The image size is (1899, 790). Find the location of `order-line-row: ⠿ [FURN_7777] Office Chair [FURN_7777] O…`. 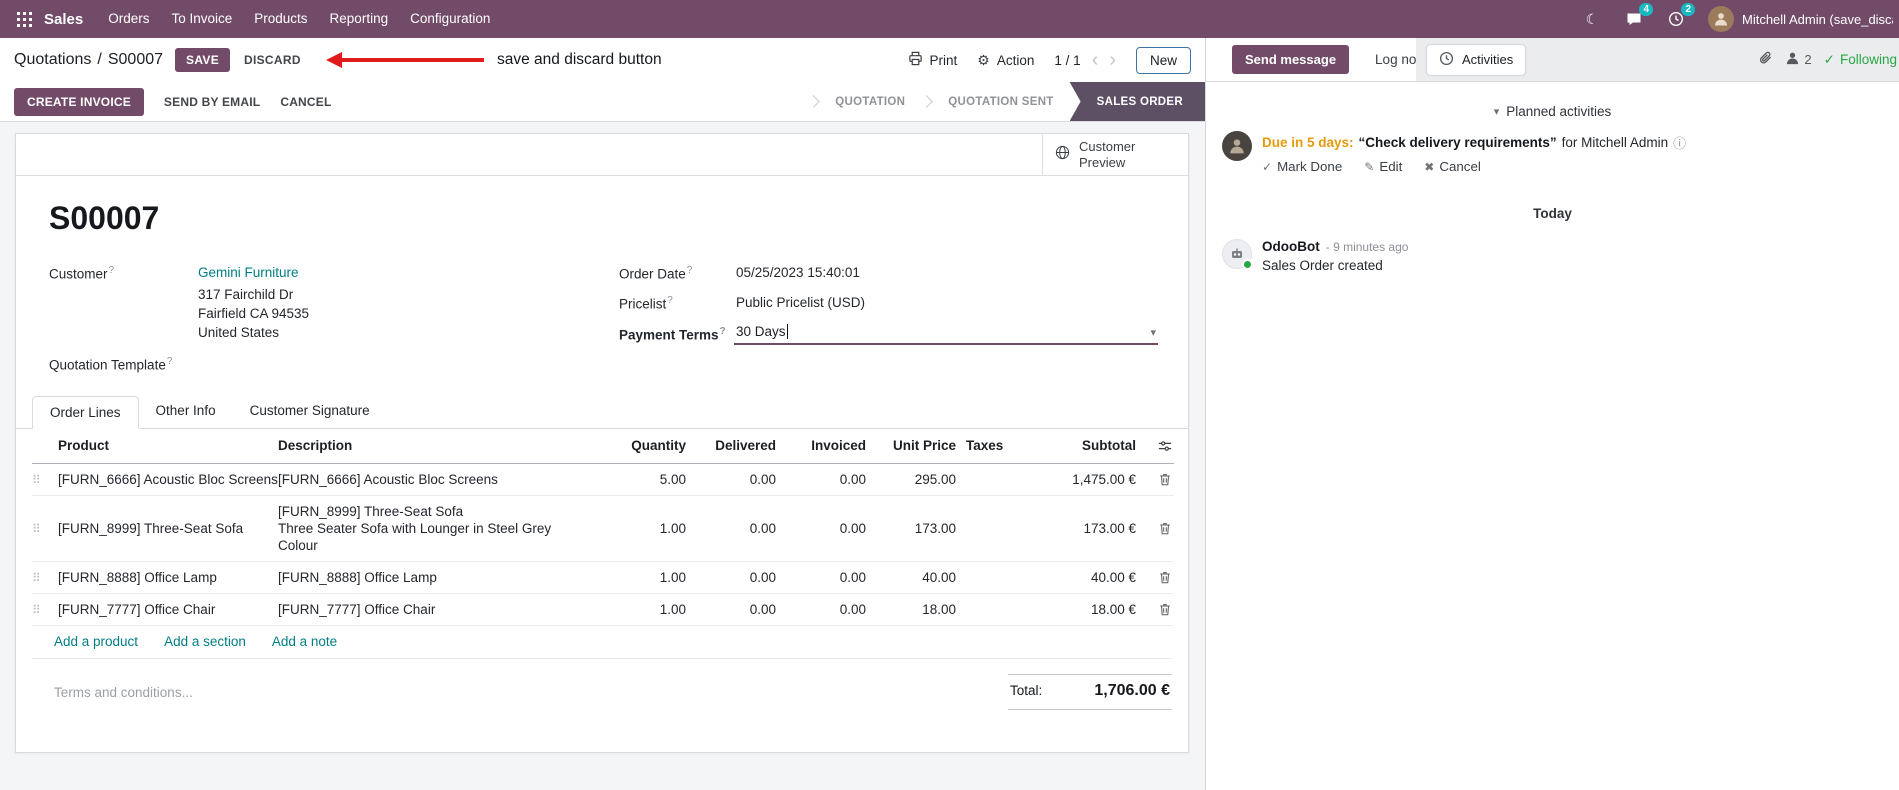

order-line-row: ⠿ [FURN_7777] Office Chair [FURN_7777] O… is located at coordinates (603, 609).